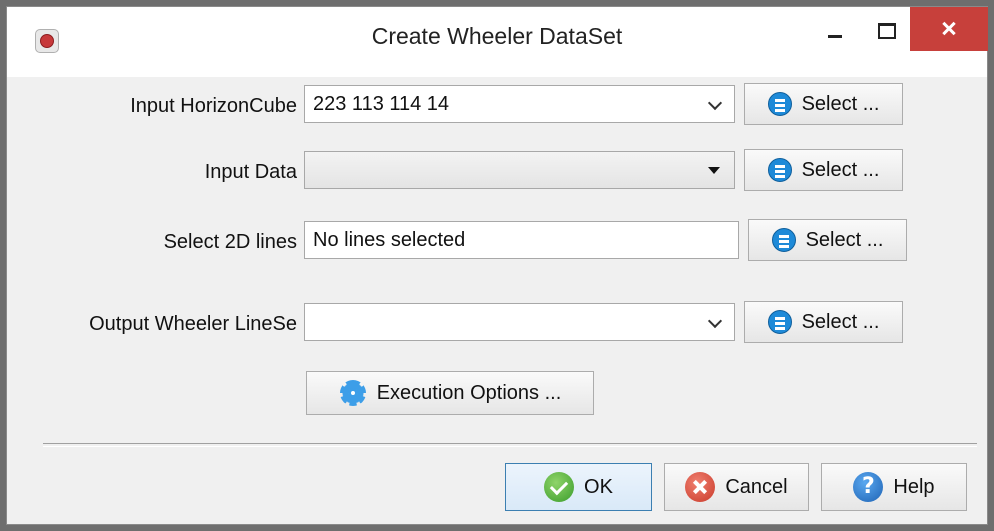 The width and height of the screenshot is (994, 531). What do you see at coordinates (352, 393) in the screenshot?
I see `gear-icon` at bounding box center [352, 393].